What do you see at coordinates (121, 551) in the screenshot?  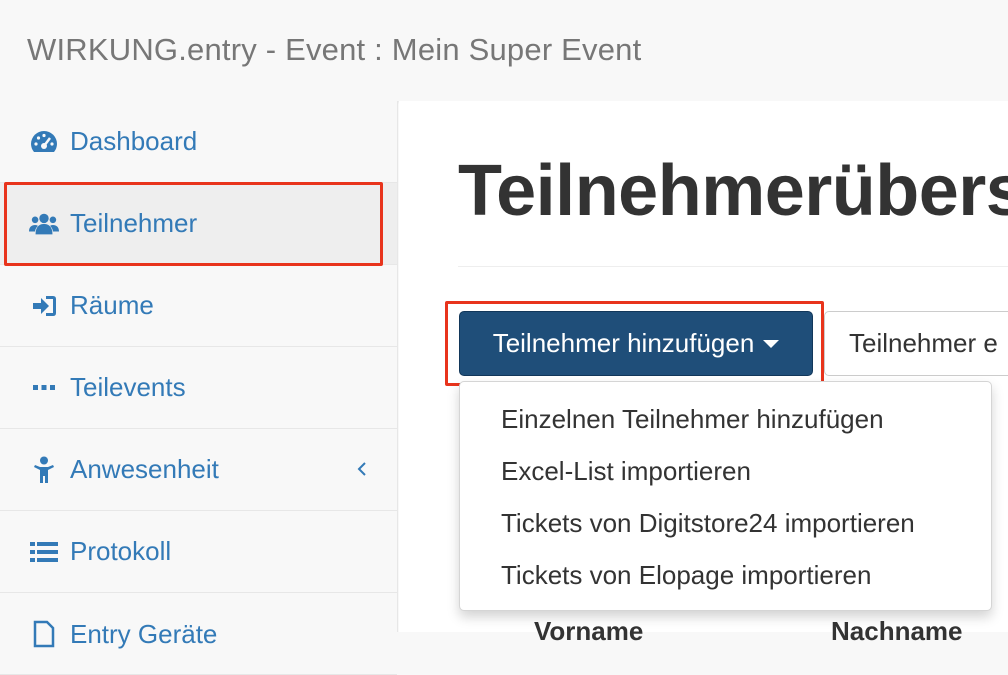 I see `sidebar-item-label: Protokoll` at bounding box center [121, 551].